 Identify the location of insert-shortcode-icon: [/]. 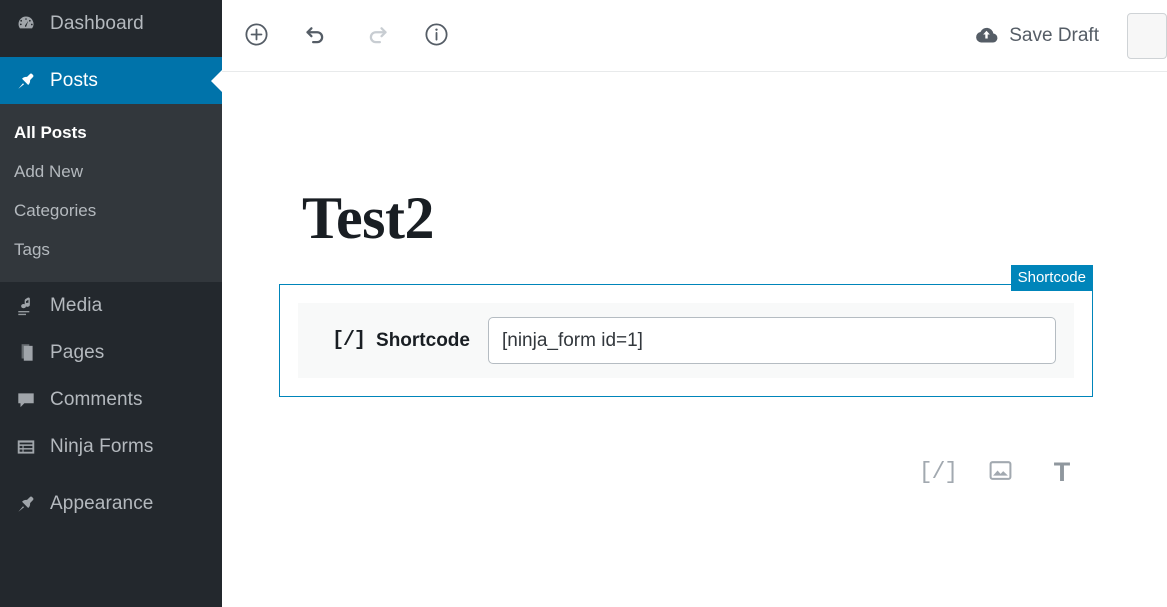
(938, 472).